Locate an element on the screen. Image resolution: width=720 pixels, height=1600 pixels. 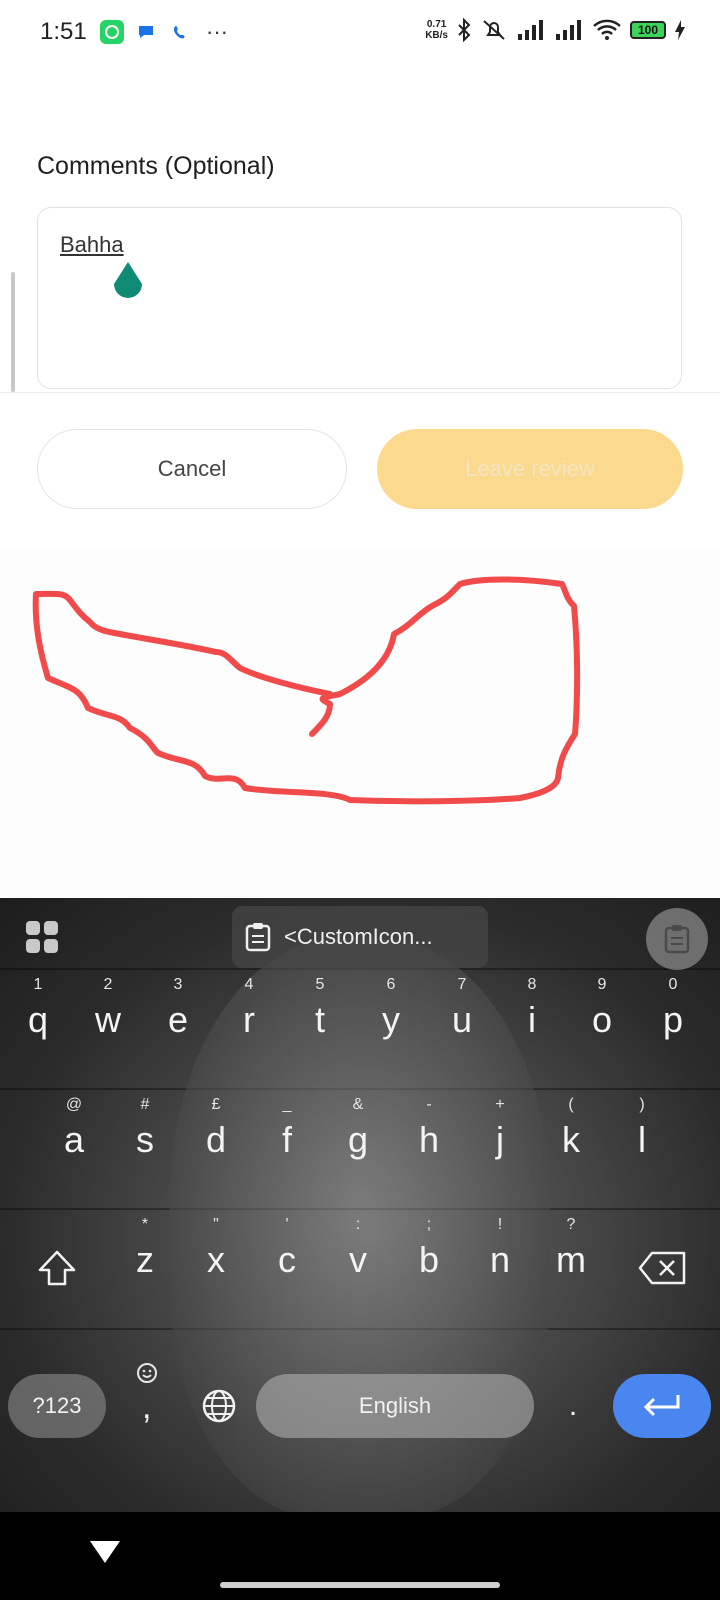
mute-icon is located at coordinates (494, 30).